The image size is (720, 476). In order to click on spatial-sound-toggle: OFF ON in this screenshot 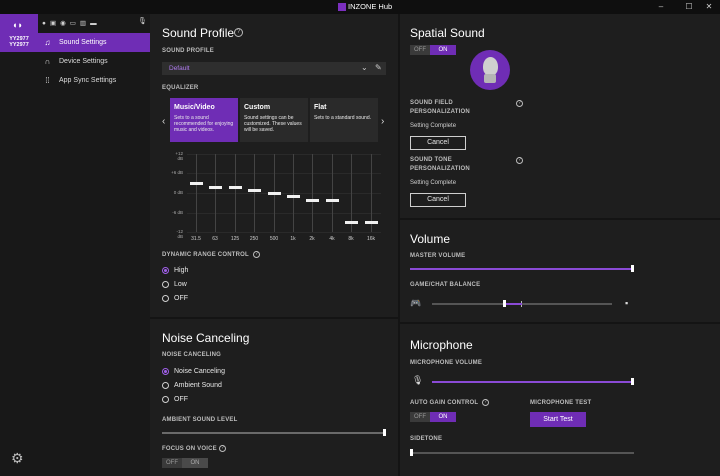, I will do `click(433, 50)`.